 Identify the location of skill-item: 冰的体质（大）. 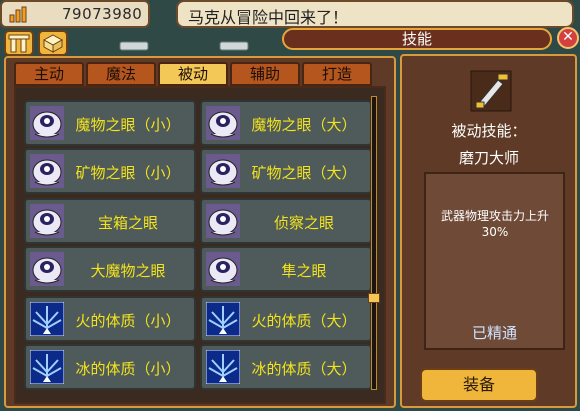
(286, 367).